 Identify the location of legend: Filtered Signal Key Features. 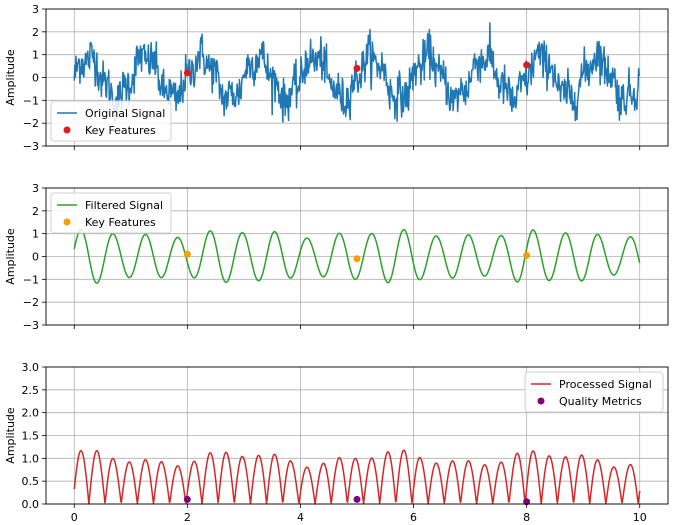
(111, 213).